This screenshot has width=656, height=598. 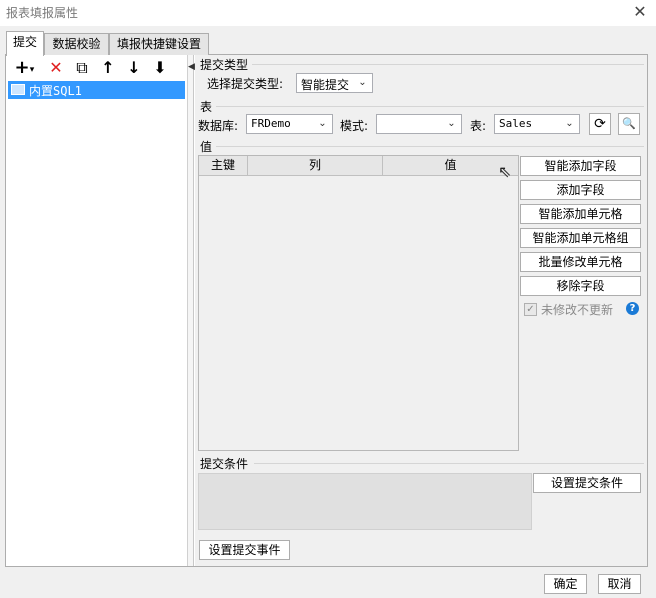 I want to click on smart-add-field-button: 智能添加字段, so click(x=580, y=166).